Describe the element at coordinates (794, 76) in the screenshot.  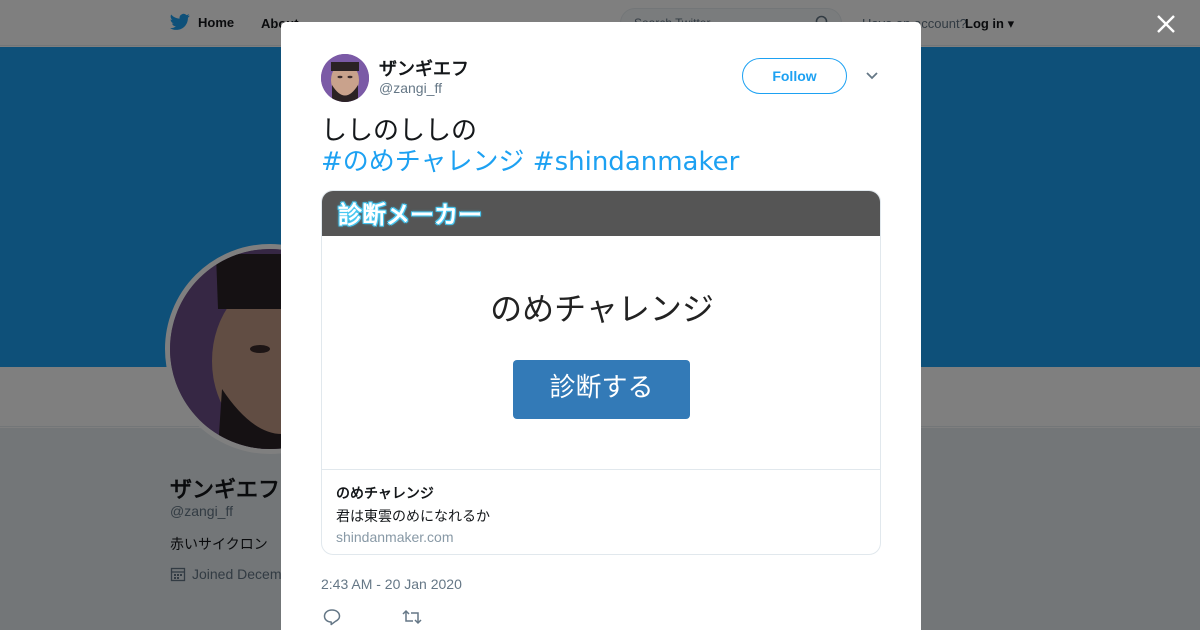
I see `follow-button: Follow` at that location.